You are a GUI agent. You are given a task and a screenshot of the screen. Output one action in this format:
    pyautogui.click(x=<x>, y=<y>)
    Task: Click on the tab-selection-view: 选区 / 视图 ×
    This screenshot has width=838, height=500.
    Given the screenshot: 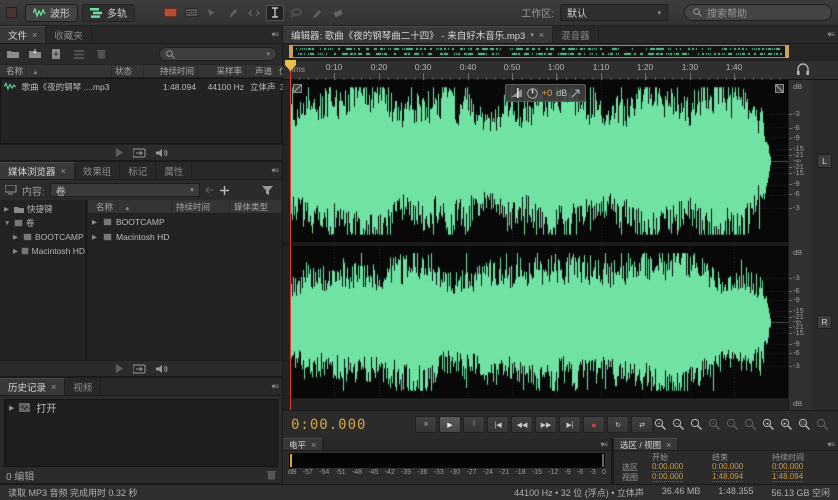 What is the action you would take?
    pyautogui.click(x=646, y=444)
    